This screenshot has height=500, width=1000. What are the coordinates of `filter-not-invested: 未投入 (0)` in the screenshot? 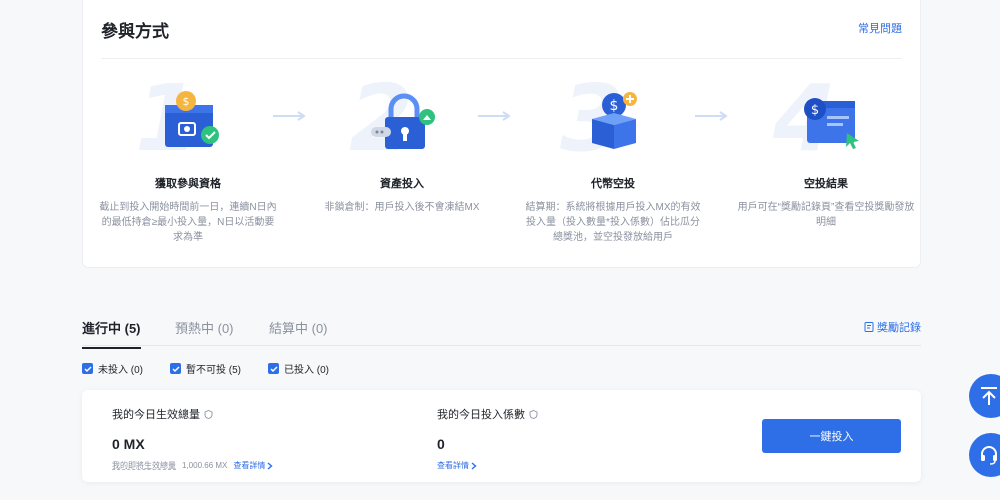 It's located at (112, 368).